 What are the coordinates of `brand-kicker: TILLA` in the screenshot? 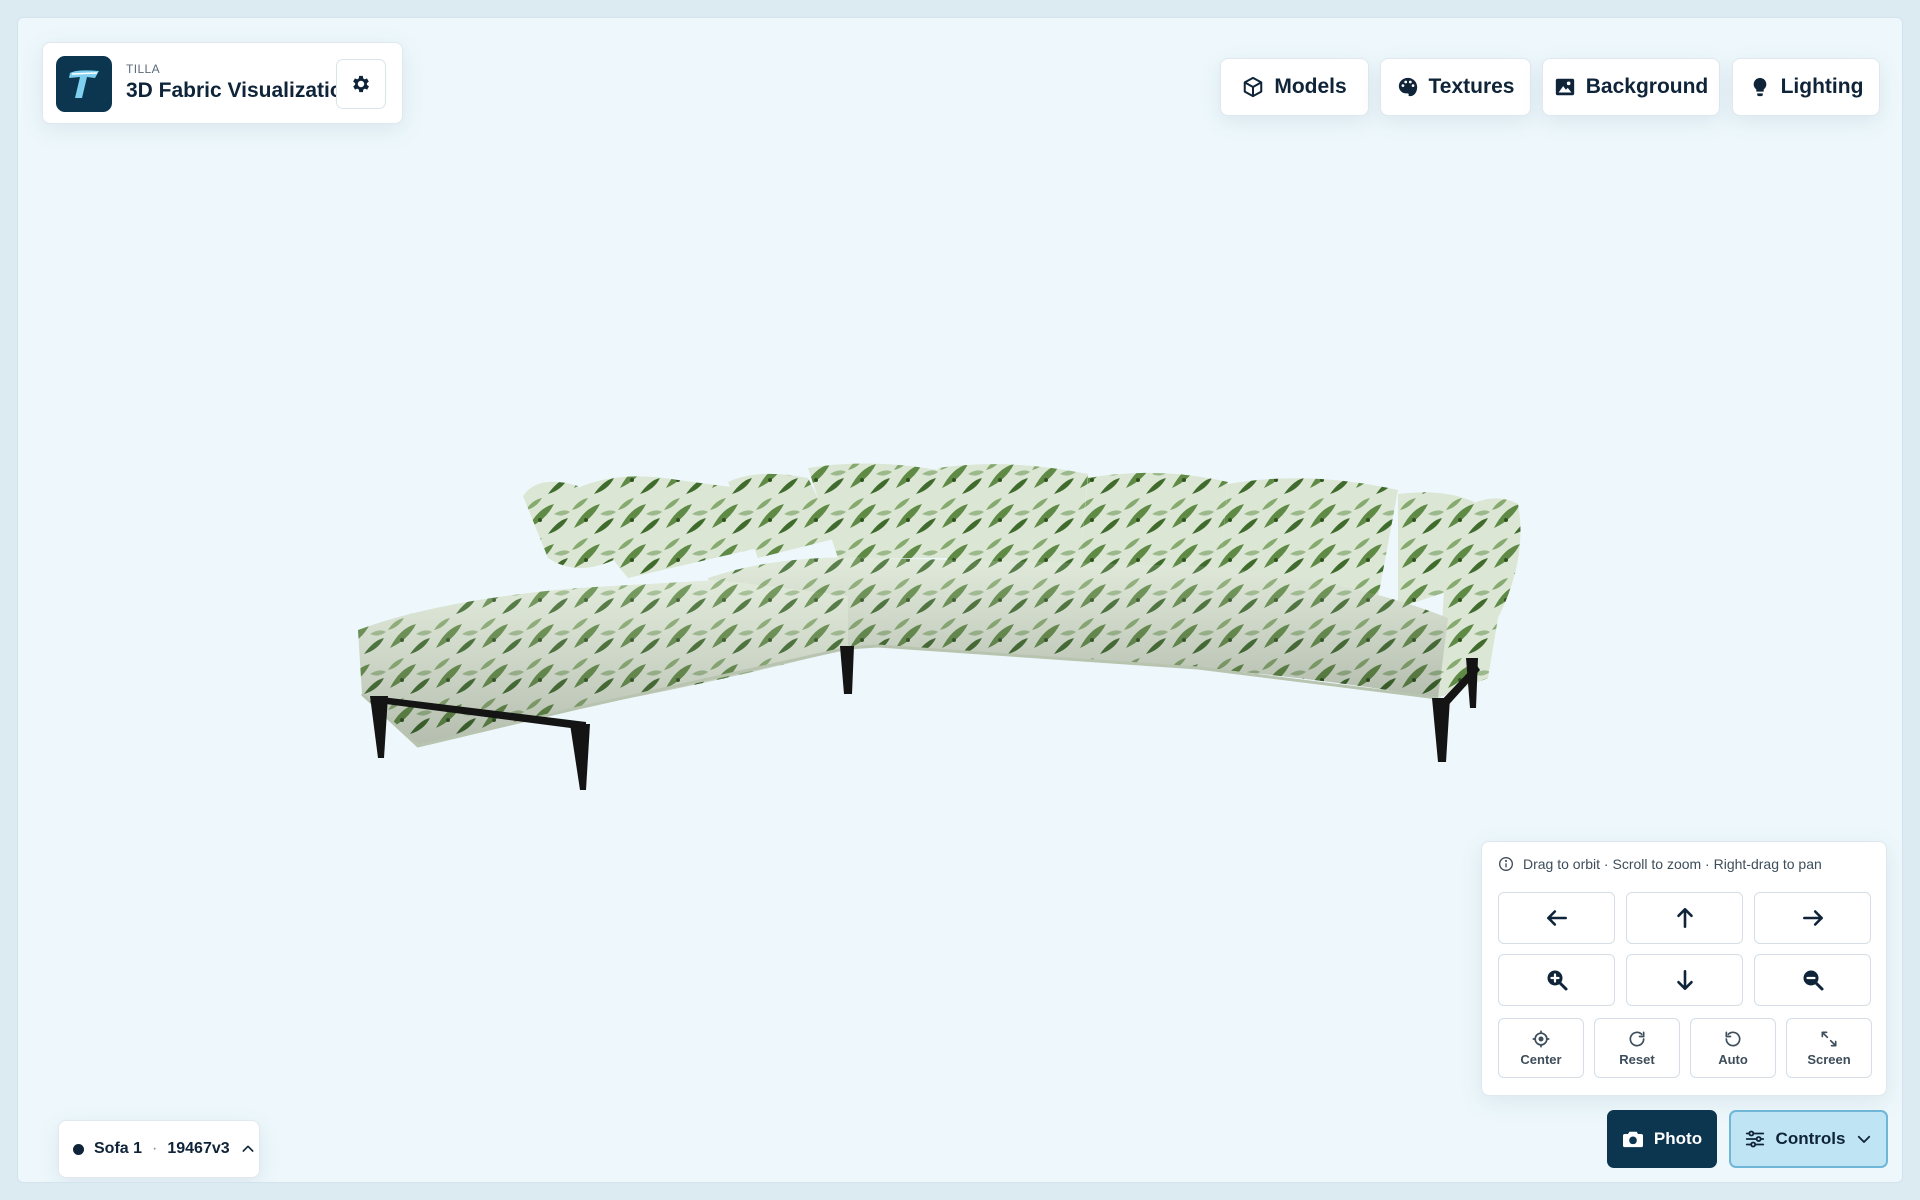 It's located at (143, 69).